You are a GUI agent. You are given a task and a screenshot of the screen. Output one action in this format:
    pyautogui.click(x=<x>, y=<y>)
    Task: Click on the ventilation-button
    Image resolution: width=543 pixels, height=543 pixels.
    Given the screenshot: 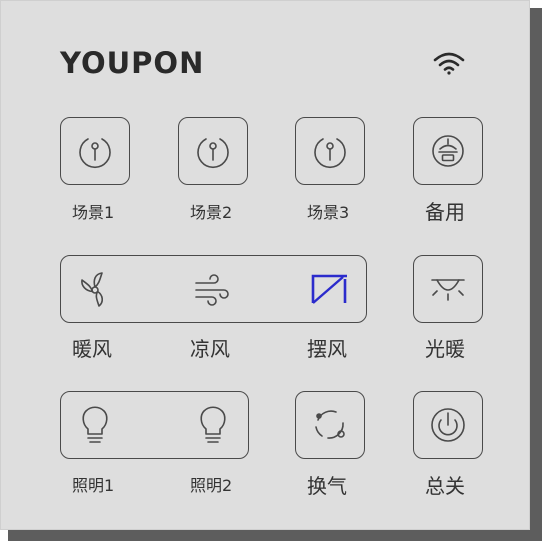 What is the action you would take?
    pyautogui.click(x=330, y=425)
    